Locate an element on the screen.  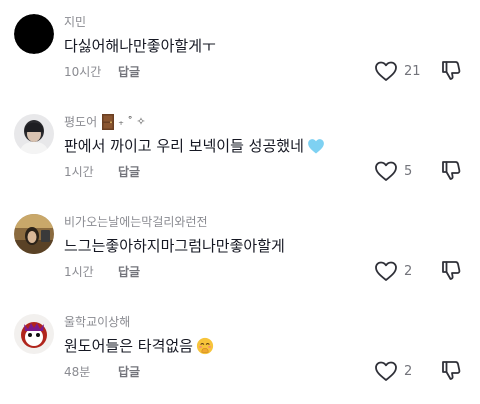
comment-text: 판에서 까이고 우리 보넥이들 성공했네 is located at coordinates (194, 146).